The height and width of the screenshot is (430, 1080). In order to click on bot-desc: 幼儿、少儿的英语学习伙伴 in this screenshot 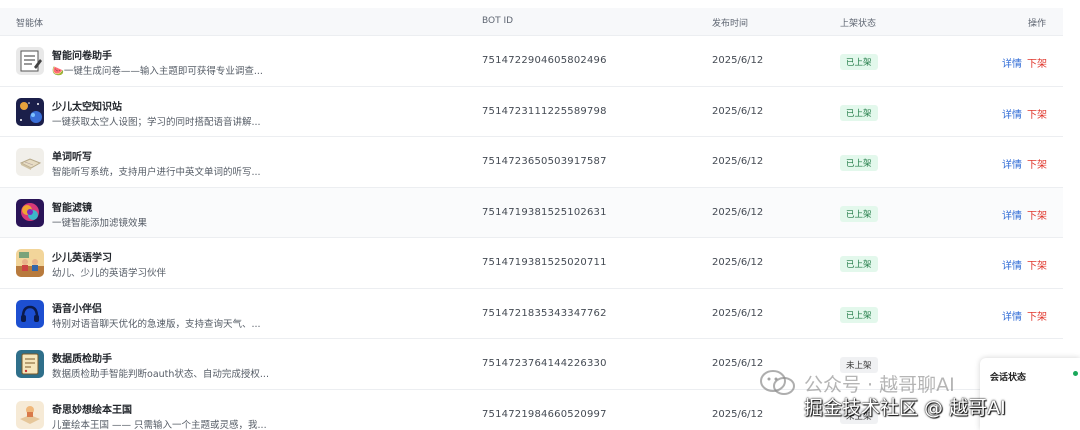, I will do `click(109, 273)`.